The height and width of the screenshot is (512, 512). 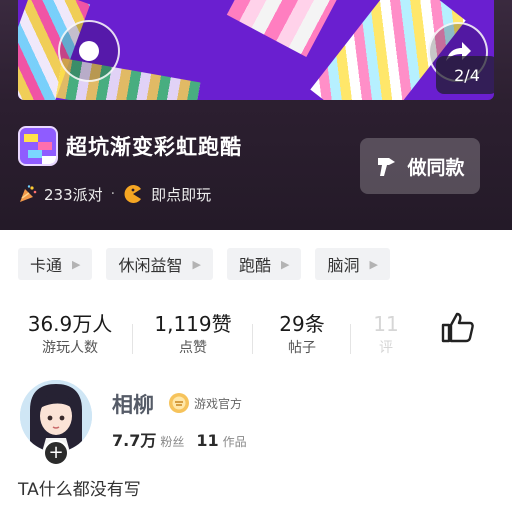 I want to click on author-stats: 7.7万 粉丝 11 作品, so click(x=179, y=439).